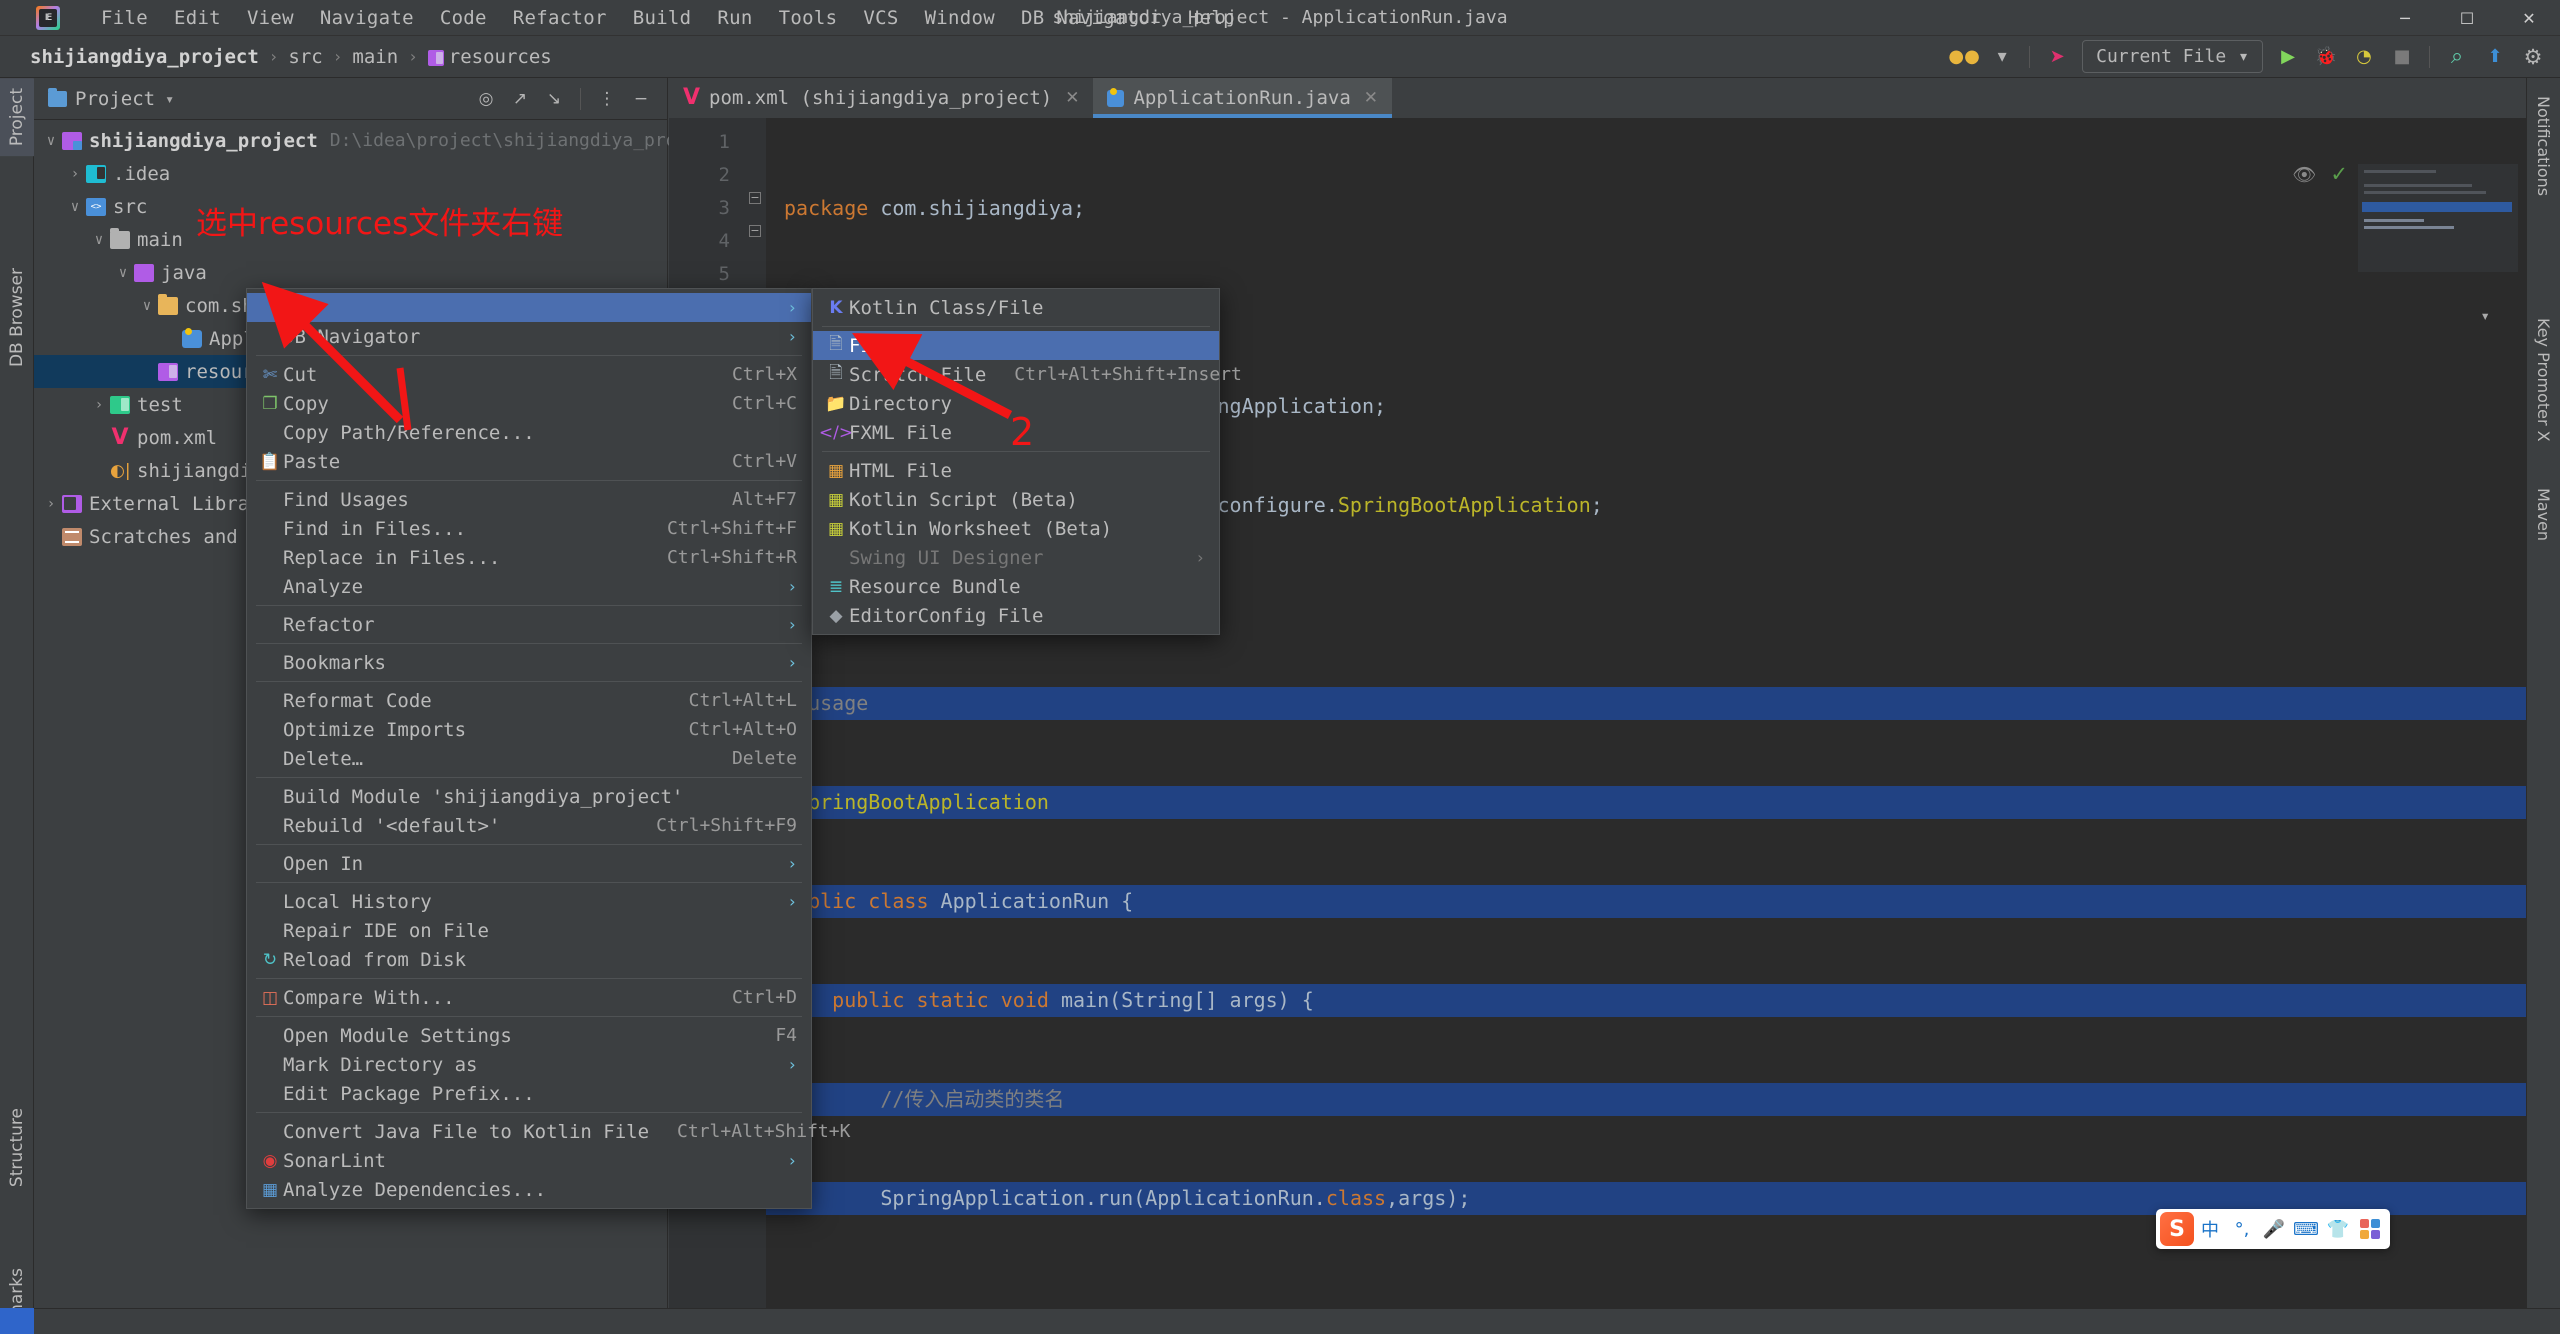 The width and height of the screenshot is (2560, 1334). Describe the element at coordinates (2320, 174) in the screenshot. I see `editor-inspection-marks: 👁 ✓` at that location.